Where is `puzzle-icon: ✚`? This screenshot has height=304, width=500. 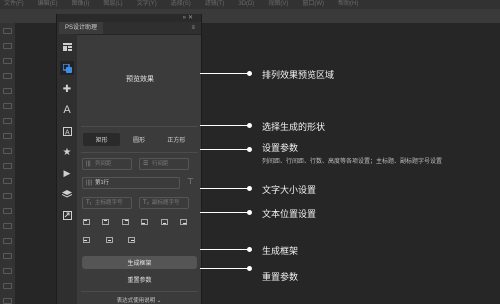 puzzle-icon: ✚ is located at coordinates (67, 89).